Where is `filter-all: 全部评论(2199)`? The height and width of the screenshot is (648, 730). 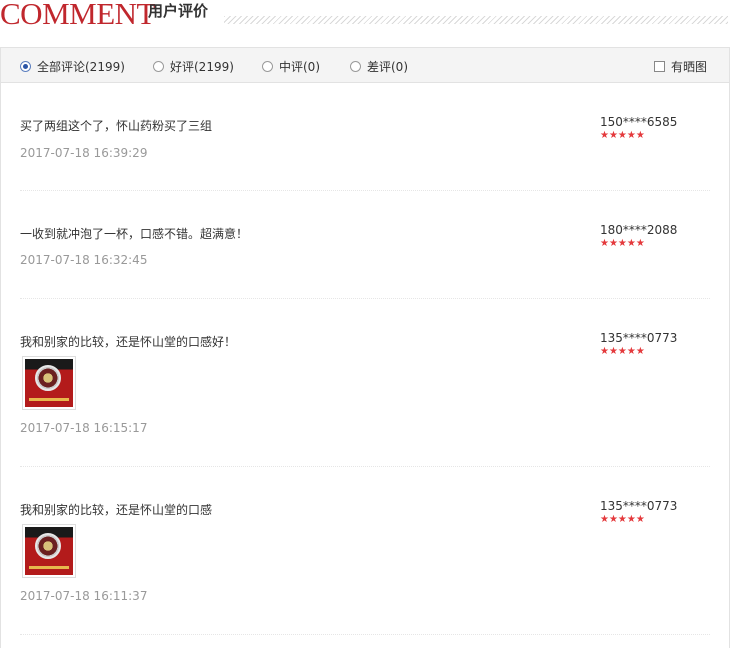
filter-all: 全部评论(2199) is located at coordinates (72, 66).